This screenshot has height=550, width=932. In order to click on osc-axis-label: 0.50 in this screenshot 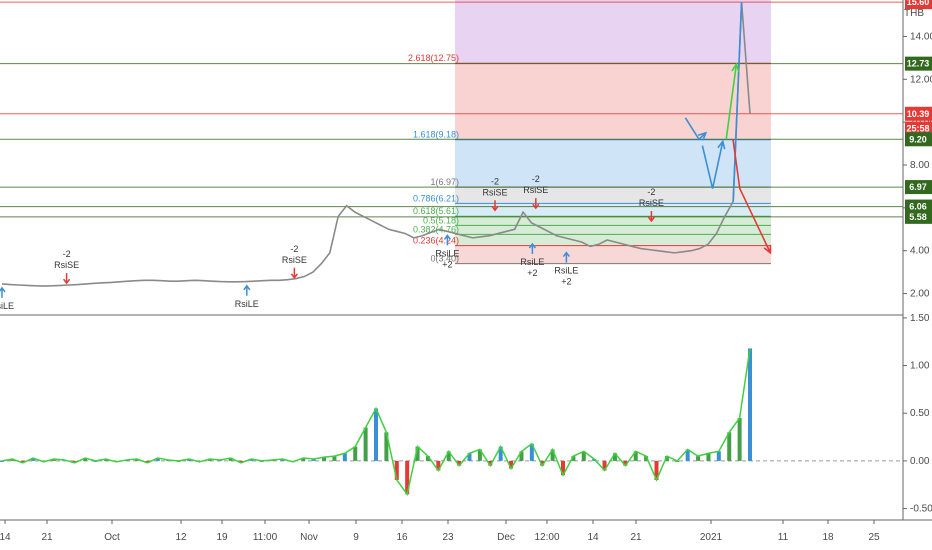, I will do `click(920, 413)`.